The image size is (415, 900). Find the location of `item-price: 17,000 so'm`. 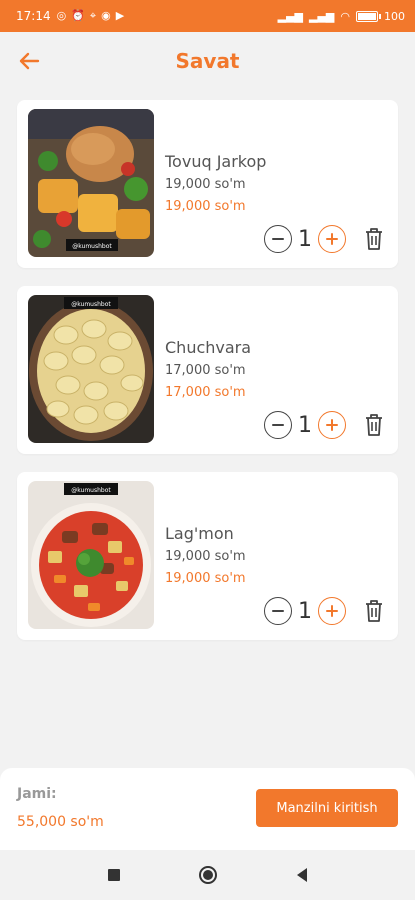

item-price: 17,000 so'm is located at coordinates (205, 370).